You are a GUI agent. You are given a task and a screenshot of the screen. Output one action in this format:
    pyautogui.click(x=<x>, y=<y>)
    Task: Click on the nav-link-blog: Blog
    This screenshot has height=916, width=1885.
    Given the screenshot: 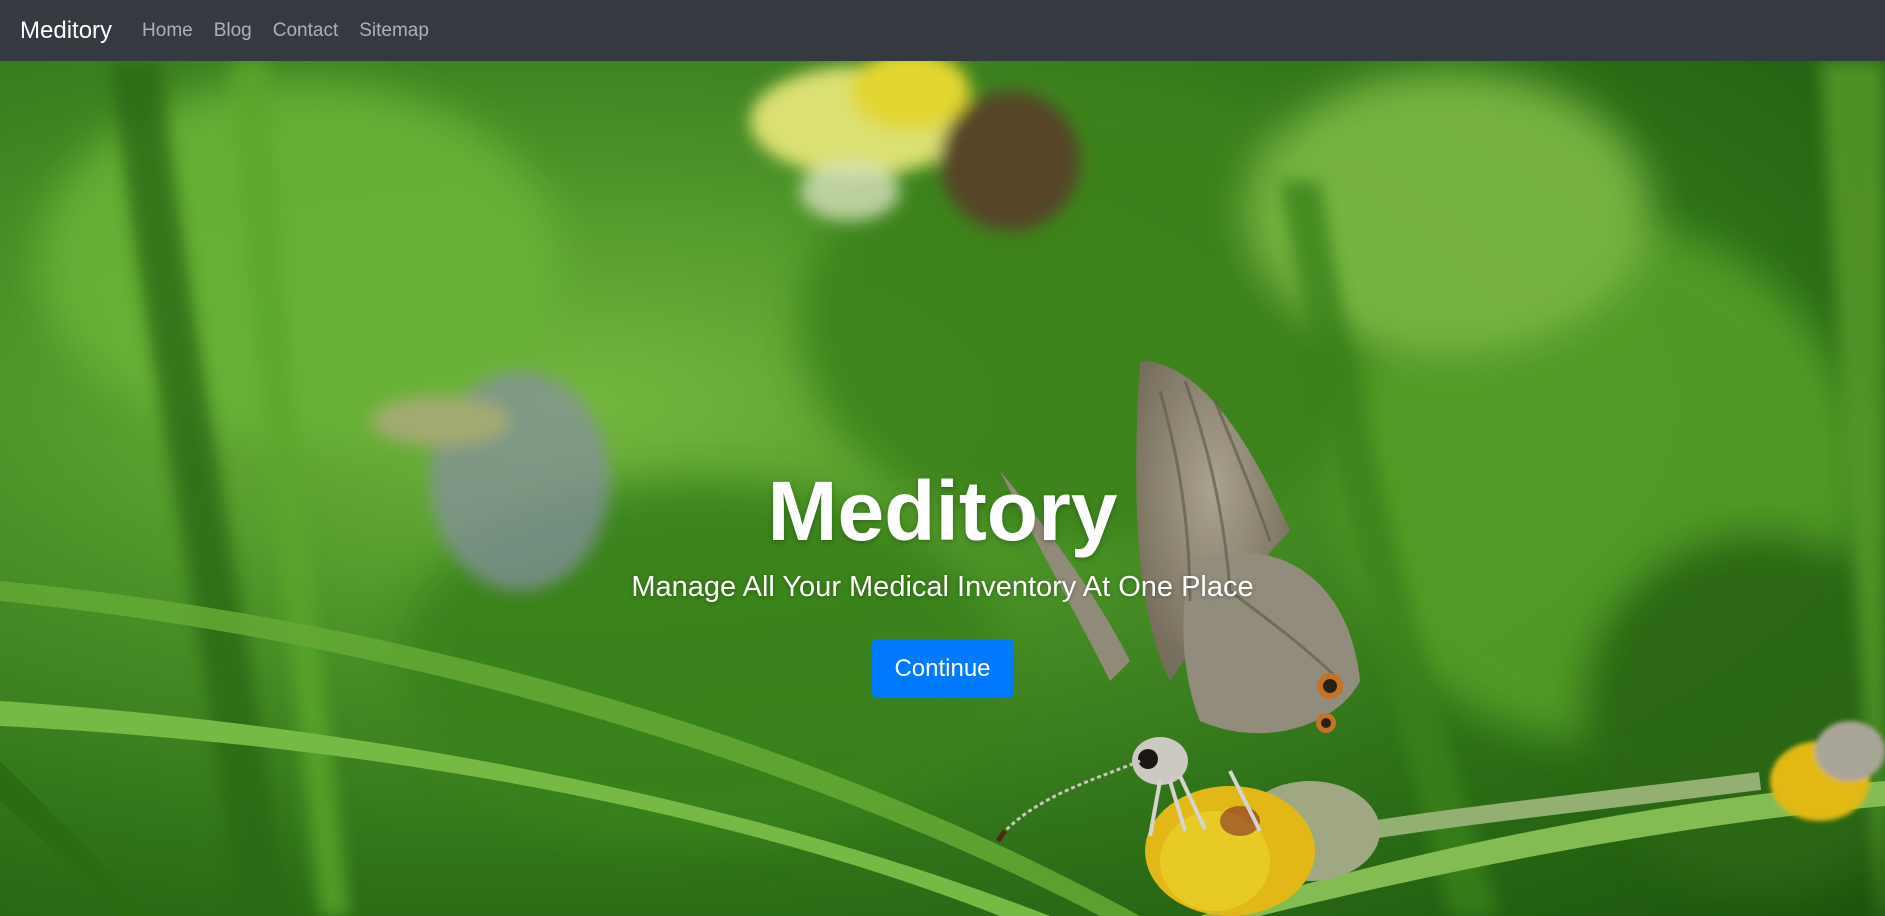 What is the action you would take?
    pyautogui.click(x=233, y=31)
    